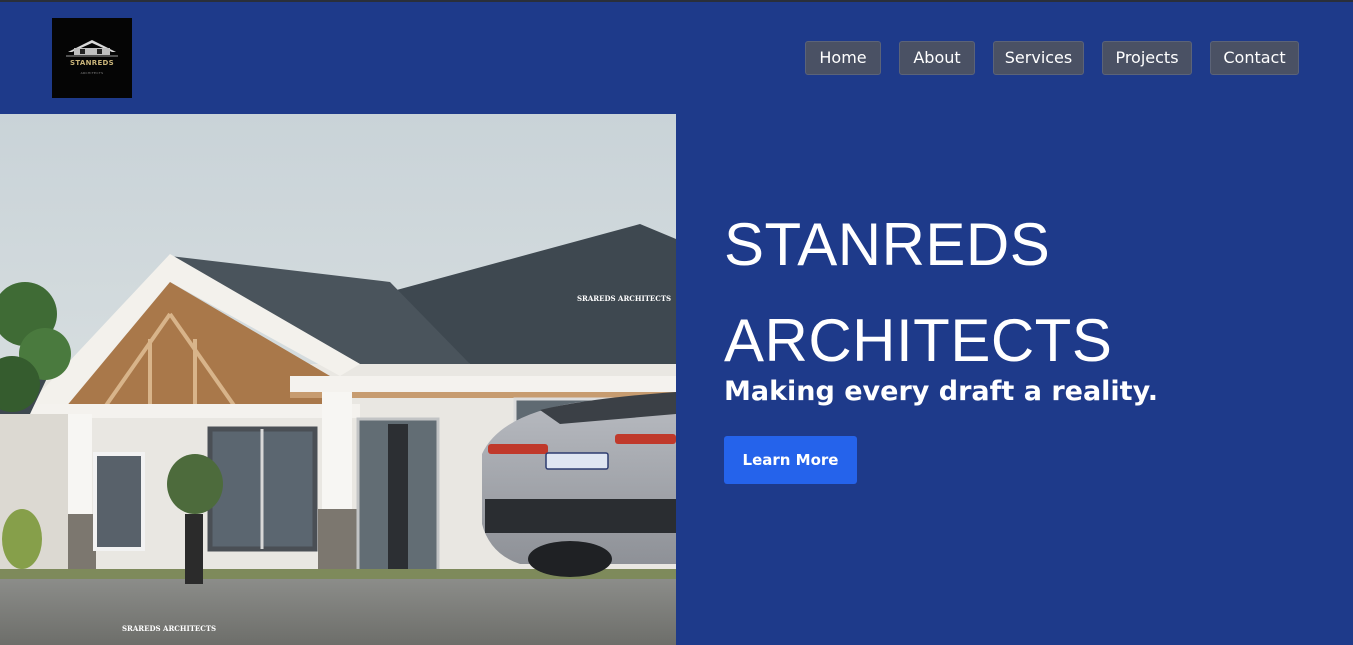 The width and height of the screenshot is (1353, 645). I want to click on nav-projects-button: Projects, so click(1147, 58).